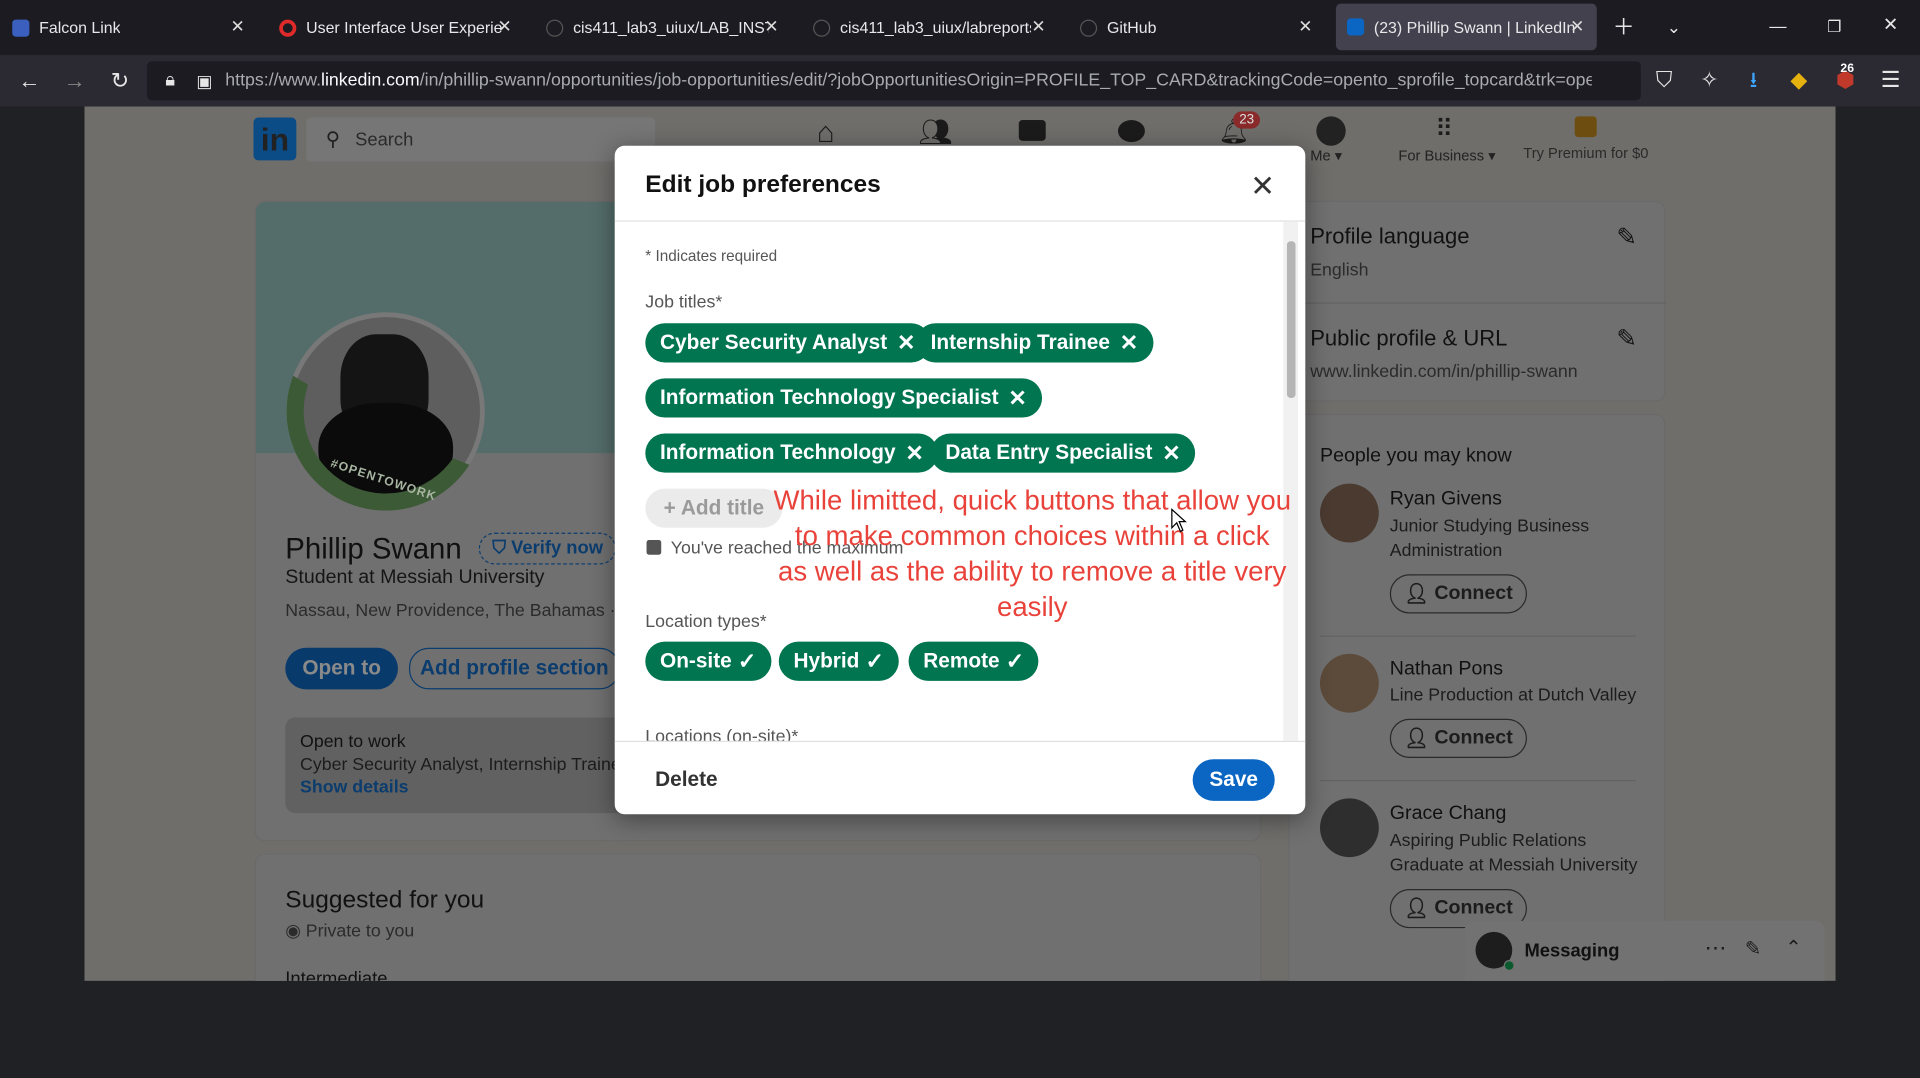  I want to click on save-button: Save, so click(1233, 780).